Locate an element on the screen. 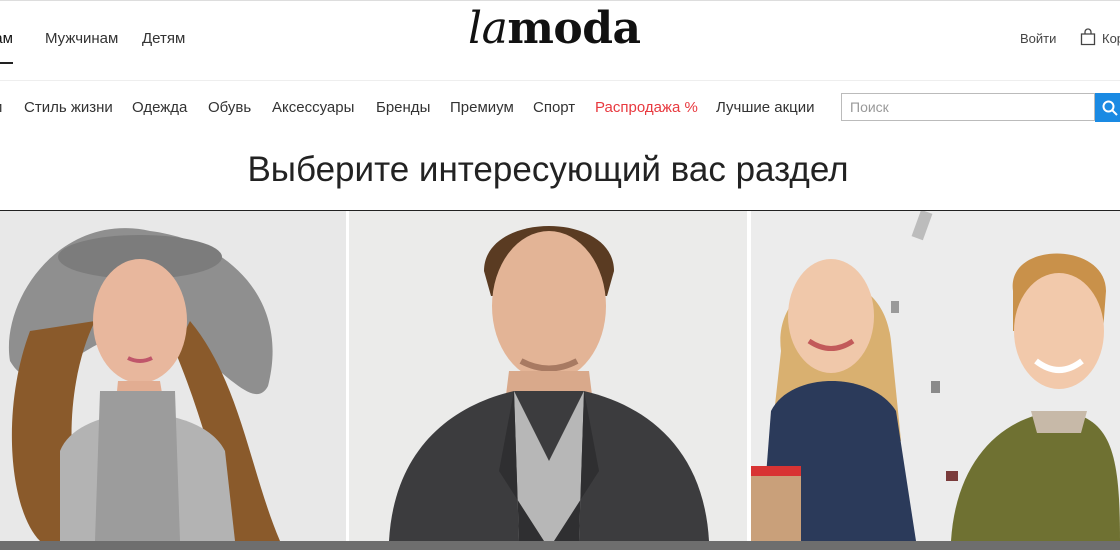 This screenshot has height=550, width=1120. tab-men: Мужчинам is located at coordinates (81, 38).